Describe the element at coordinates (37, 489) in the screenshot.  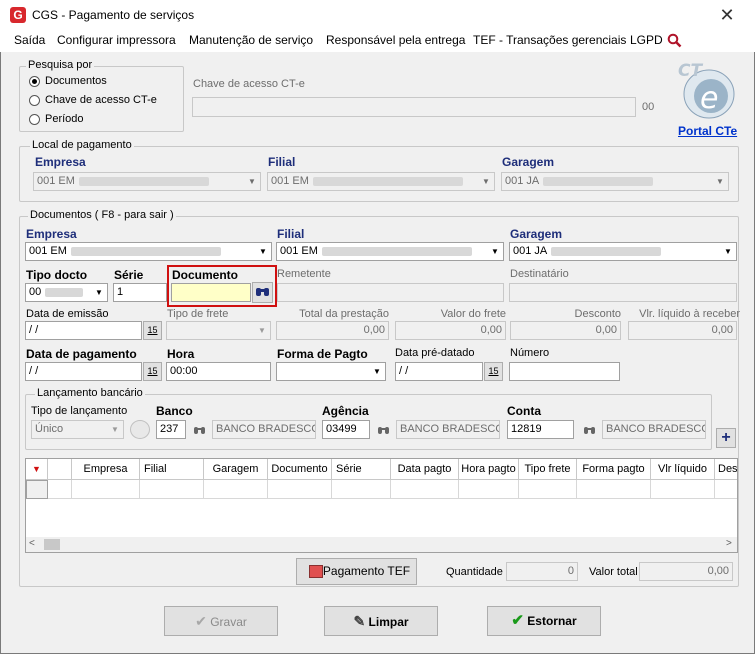
I see `grid-row-selector` at that location.